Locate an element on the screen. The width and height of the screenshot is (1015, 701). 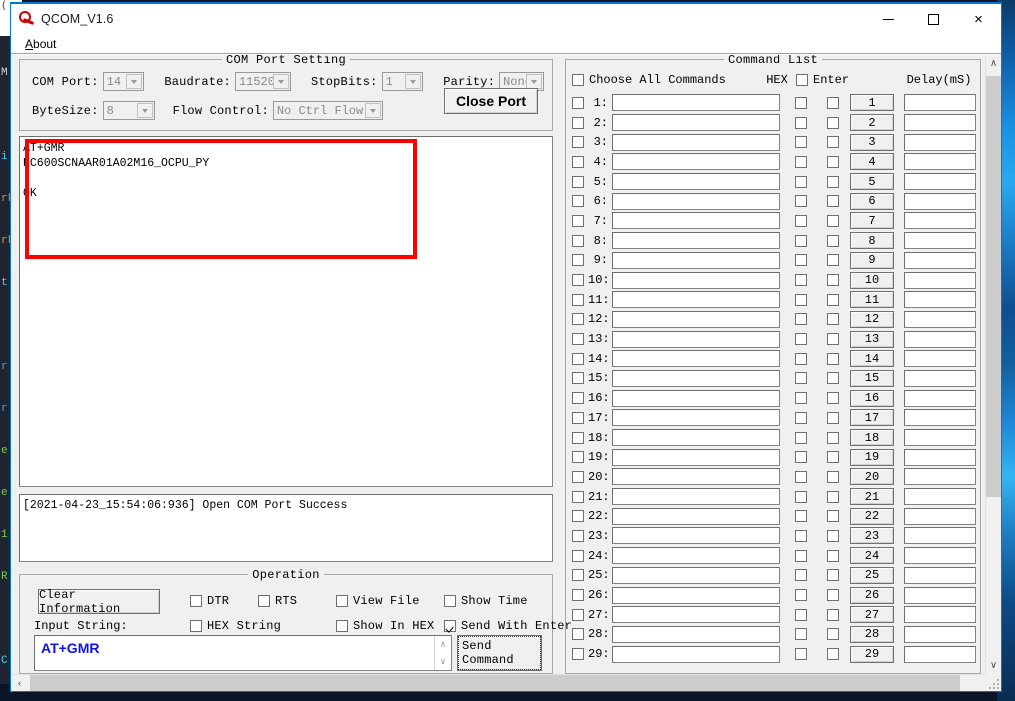
command-send-button: 12 is located at coordinates (872, 319).